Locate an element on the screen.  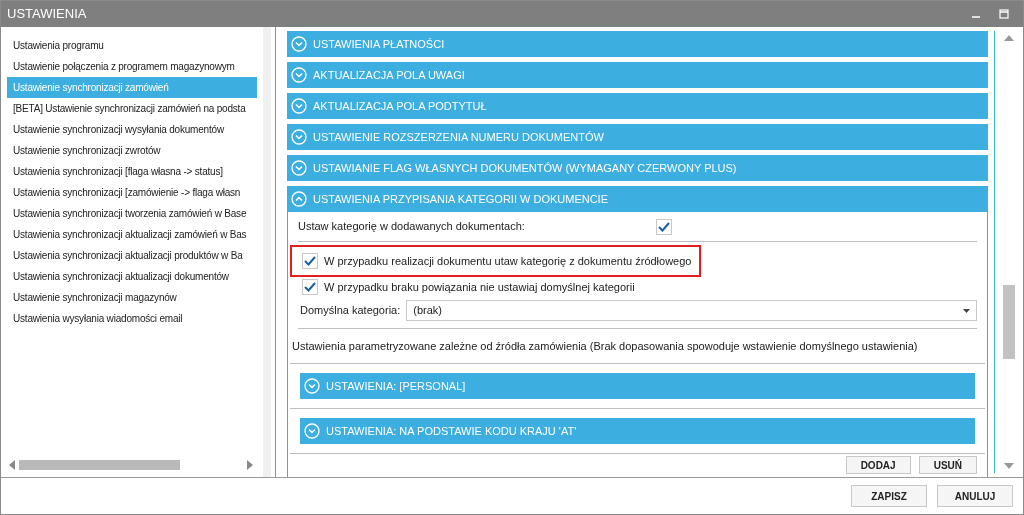
chevron-up-icon is located at coordinates (299, 199).